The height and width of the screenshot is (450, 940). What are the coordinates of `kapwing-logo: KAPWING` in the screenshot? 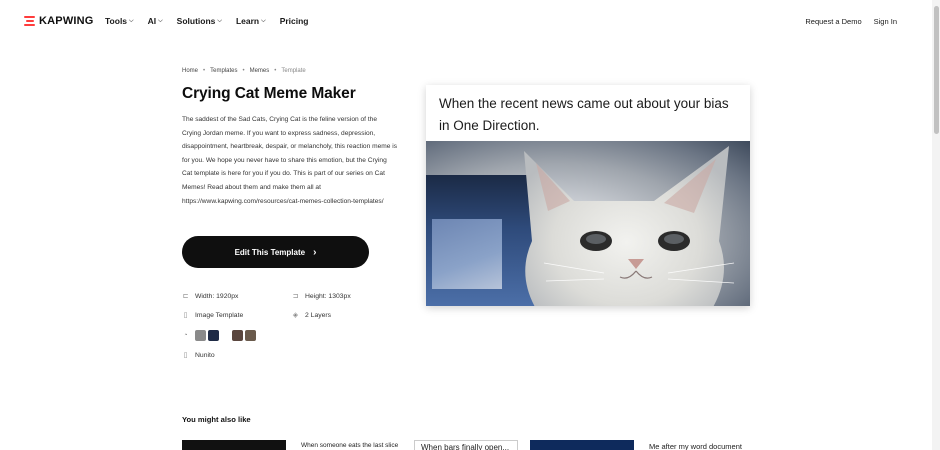 It's located at (59, 21).